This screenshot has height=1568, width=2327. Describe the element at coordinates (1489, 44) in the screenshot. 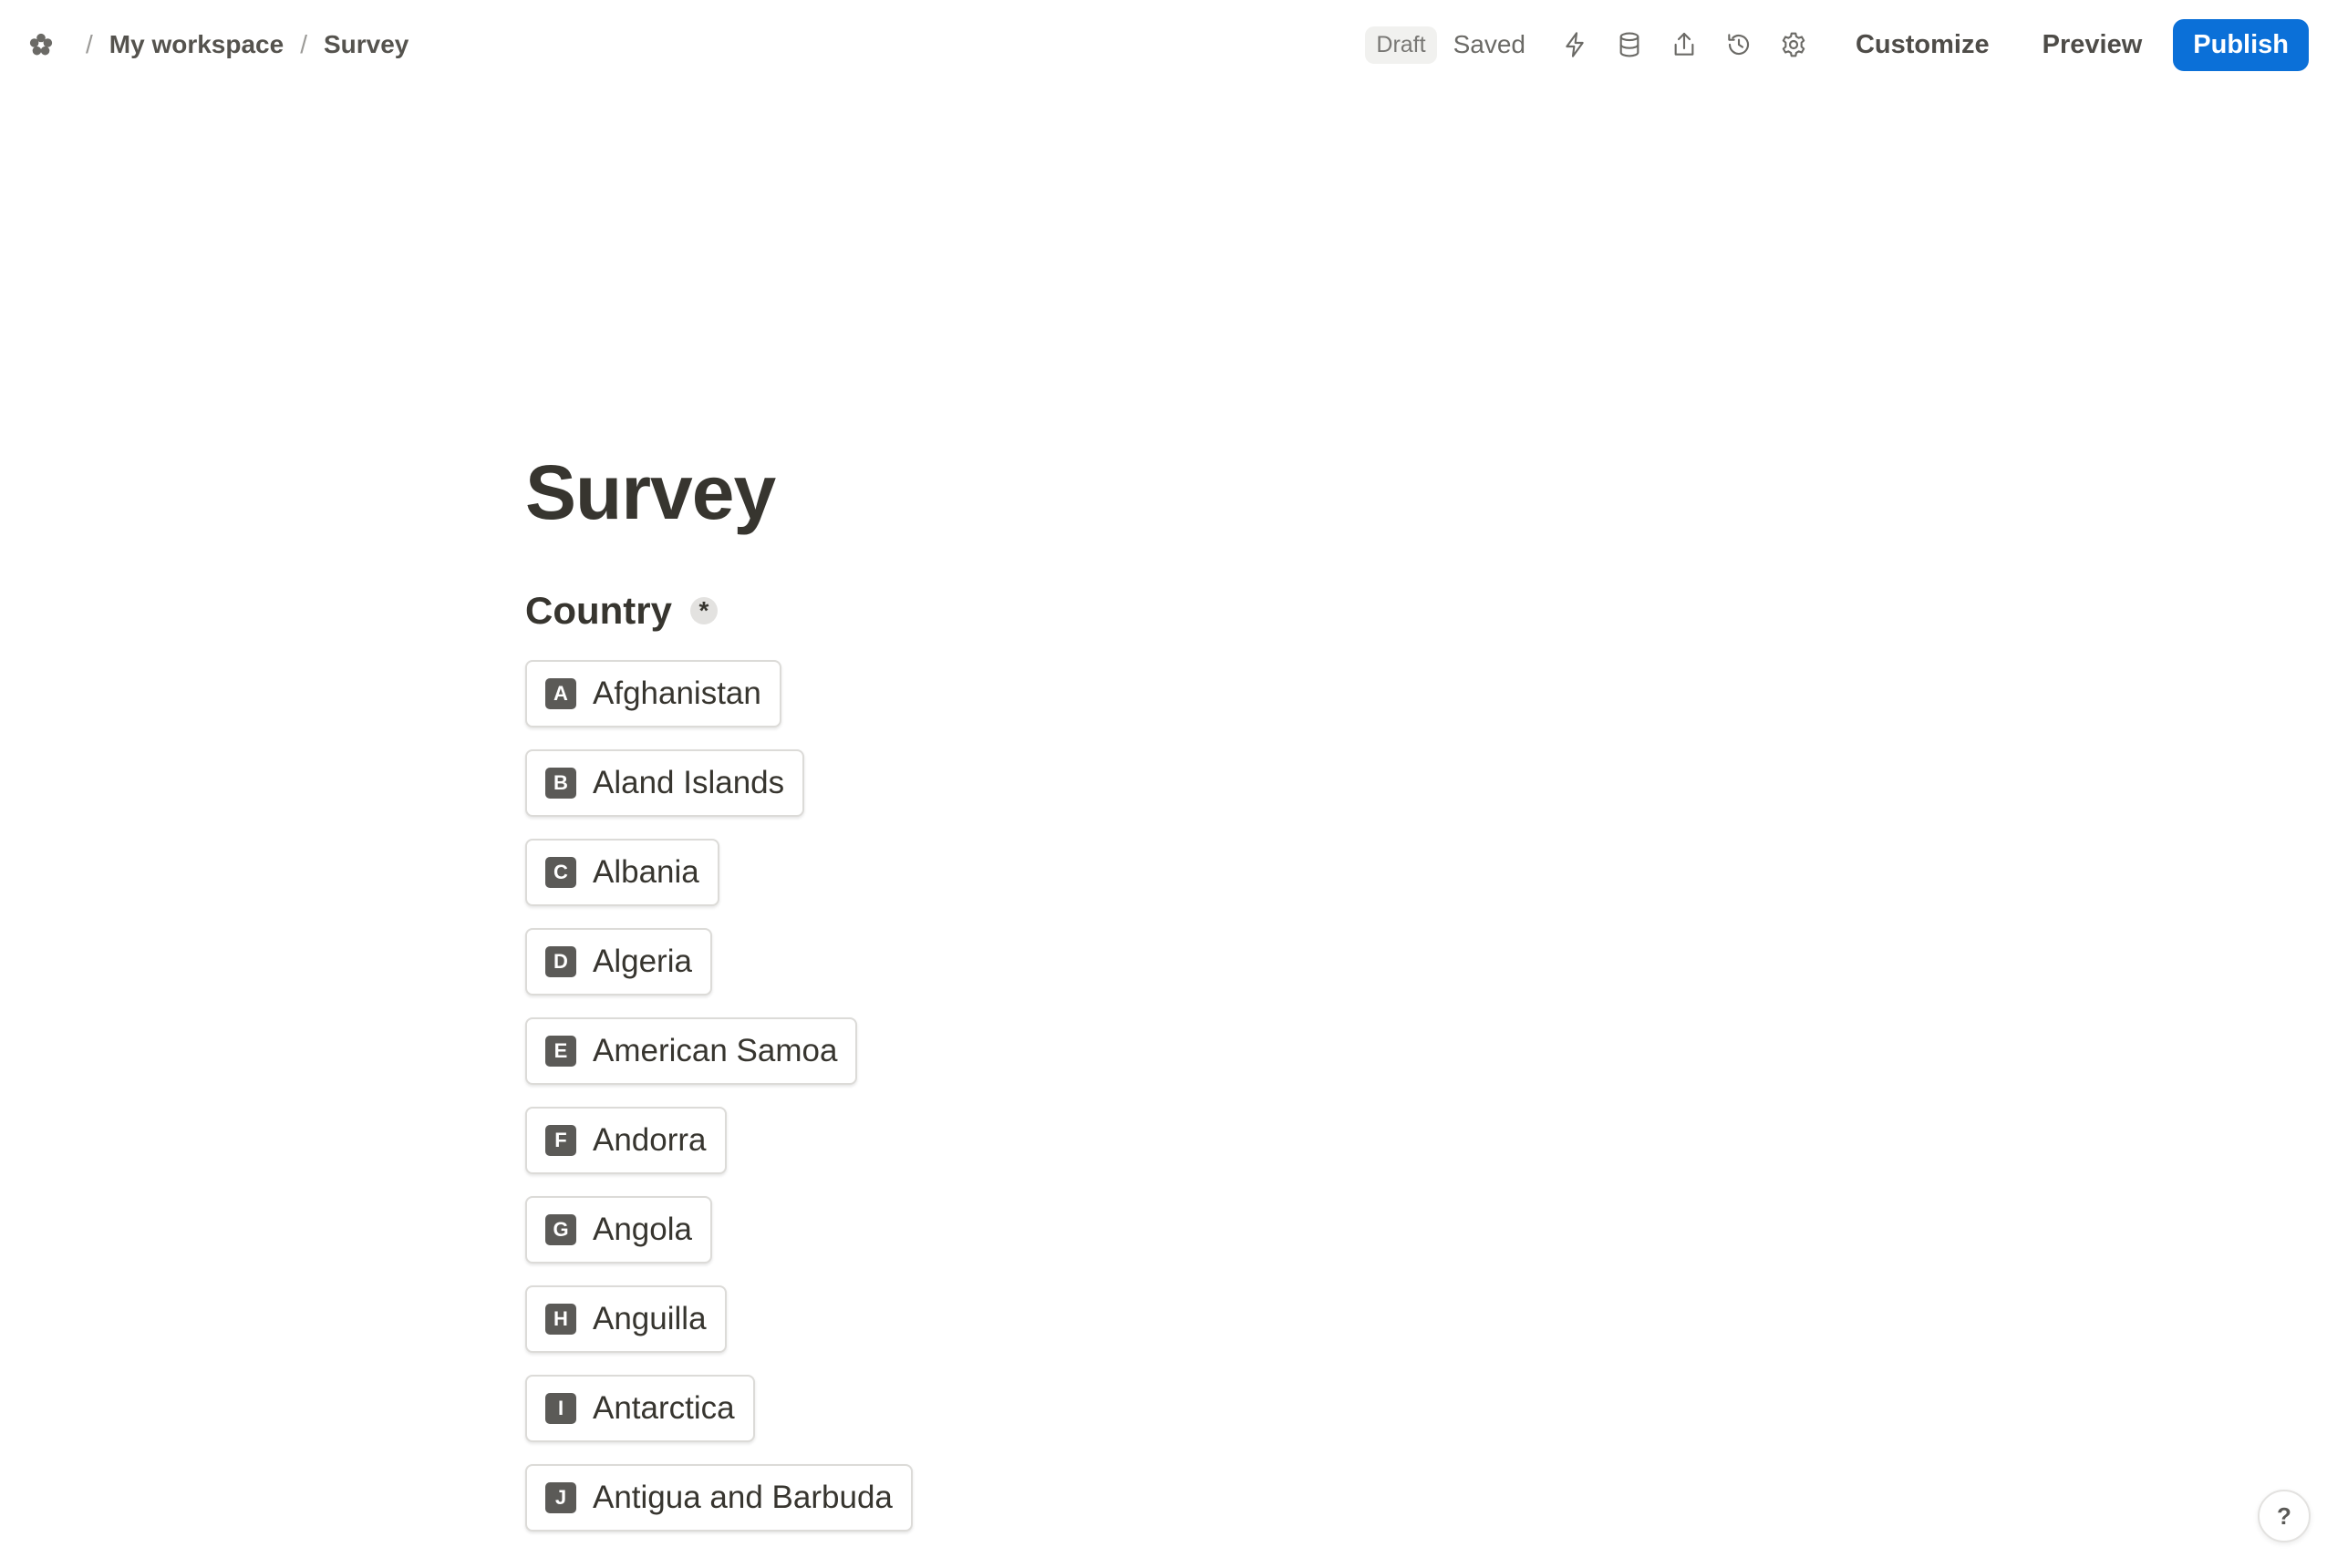

I see `saved-status: Saved` at that location.